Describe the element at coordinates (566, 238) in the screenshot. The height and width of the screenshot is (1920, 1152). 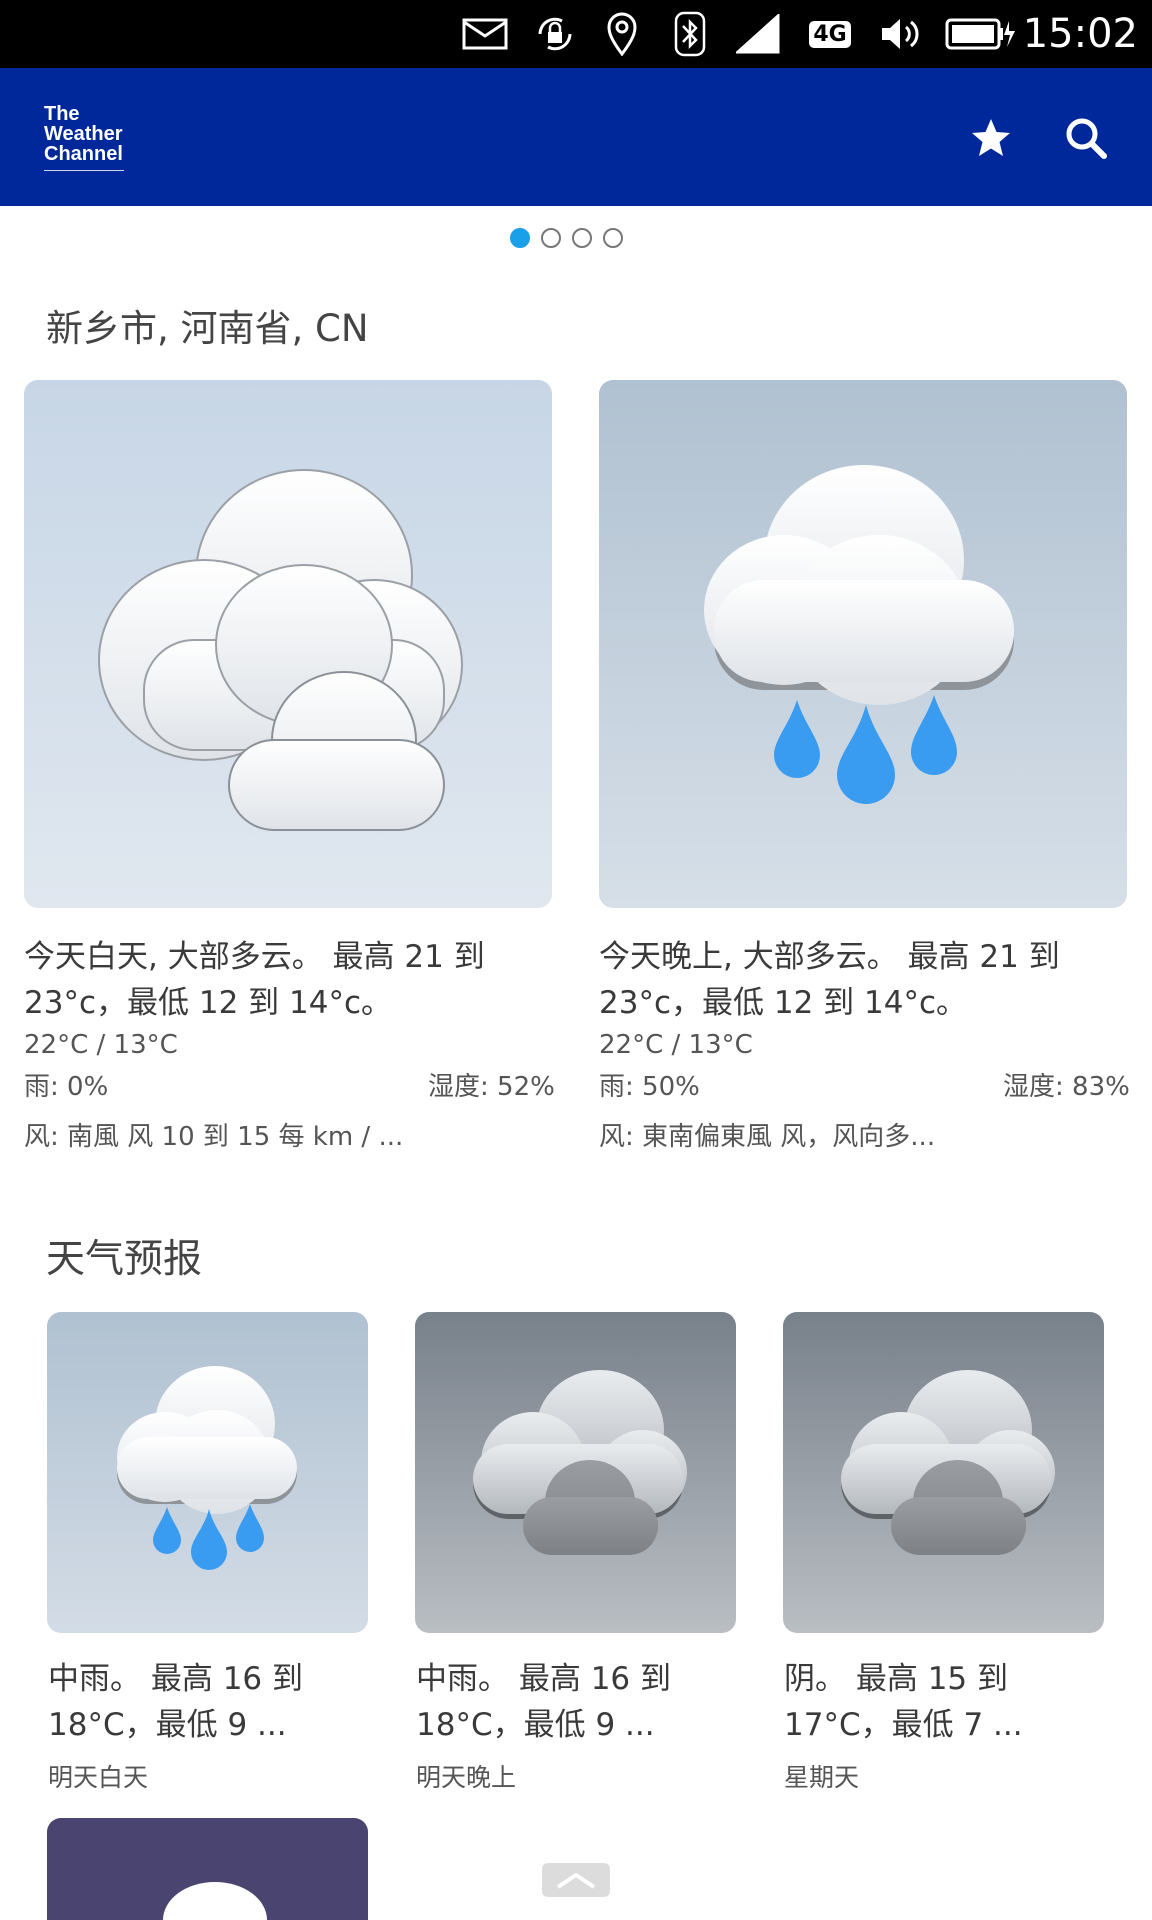
I see `page-indicator` at that location.